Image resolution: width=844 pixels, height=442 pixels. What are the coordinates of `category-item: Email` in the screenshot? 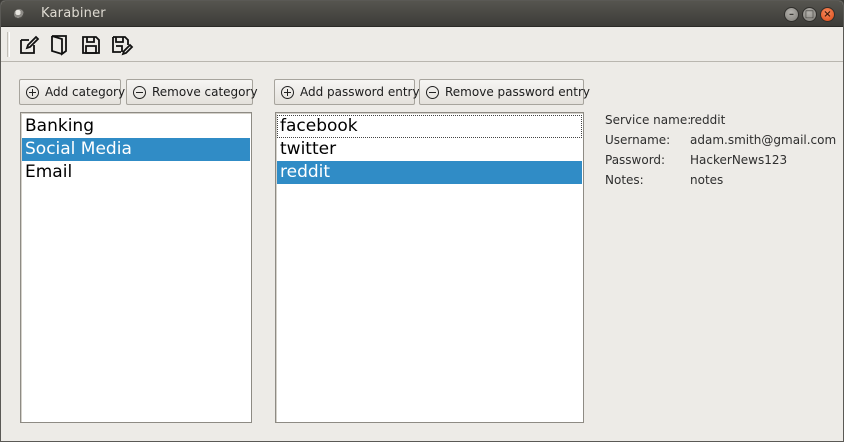 It's located at (136, 172).